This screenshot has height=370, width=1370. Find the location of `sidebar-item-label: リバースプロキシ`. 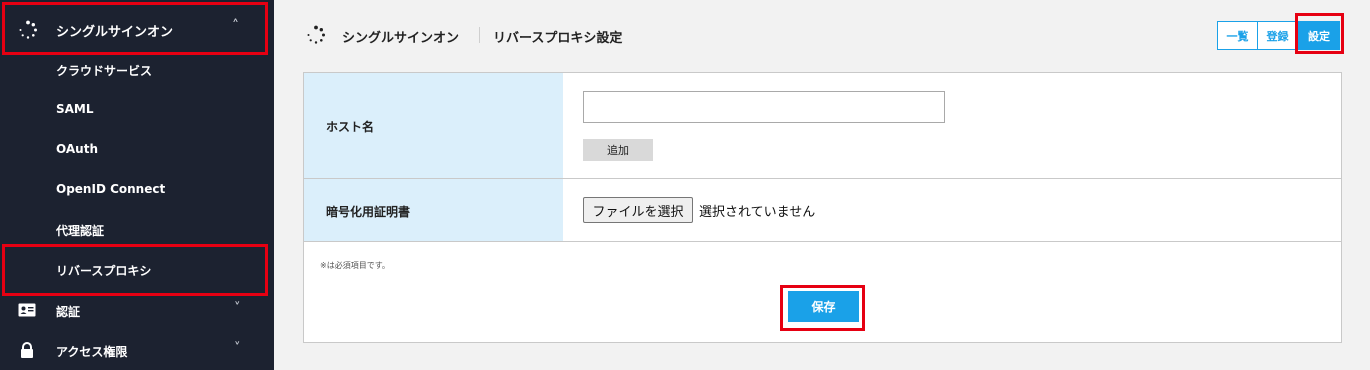

sidebar-item-label: リバースプロキシ is located at coordinates (104, 271).